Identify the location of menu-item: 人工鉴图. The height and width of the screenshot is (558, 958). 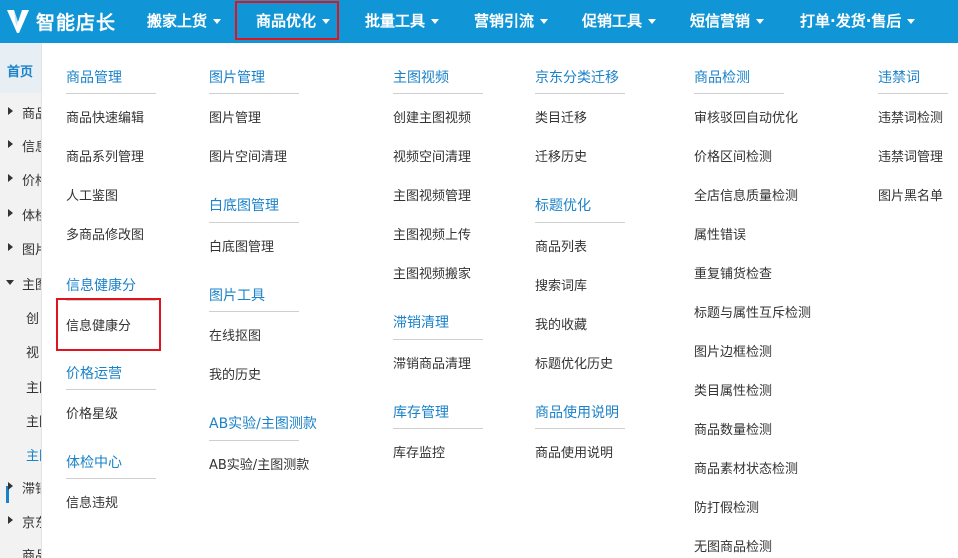
(92, 194).